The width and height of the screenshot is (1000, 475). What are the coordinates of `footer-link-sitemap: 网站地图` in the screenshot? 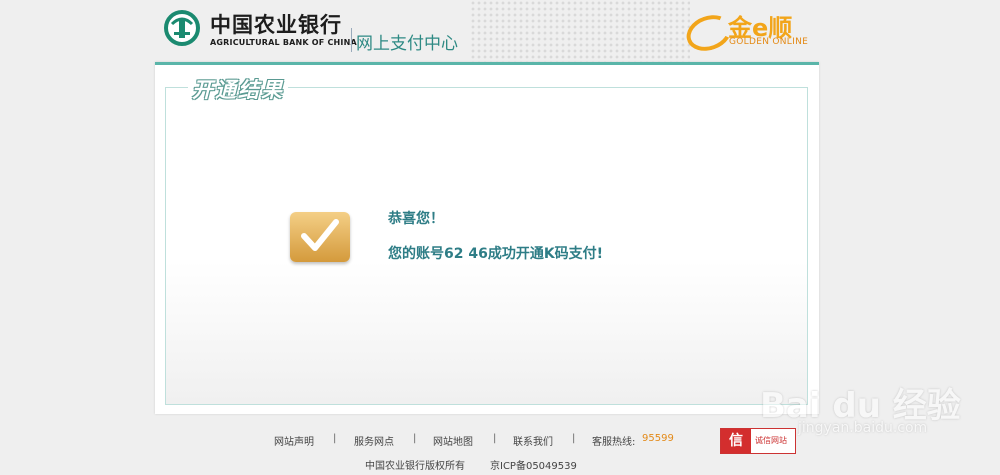 It's located at (453, 440).